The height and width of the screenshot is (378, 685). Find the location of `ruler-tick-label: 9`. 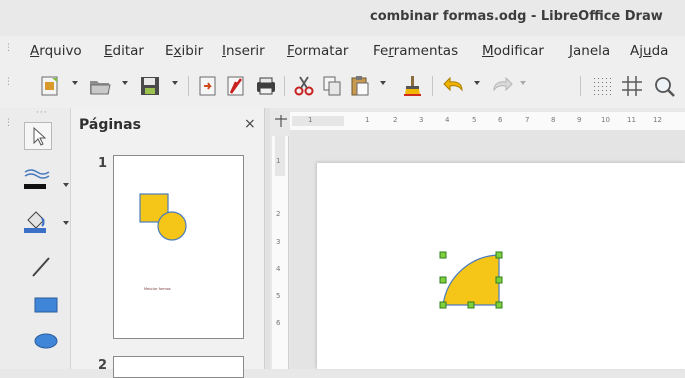

ruler-tick-label: 9 is located at coordinates (579, 120).